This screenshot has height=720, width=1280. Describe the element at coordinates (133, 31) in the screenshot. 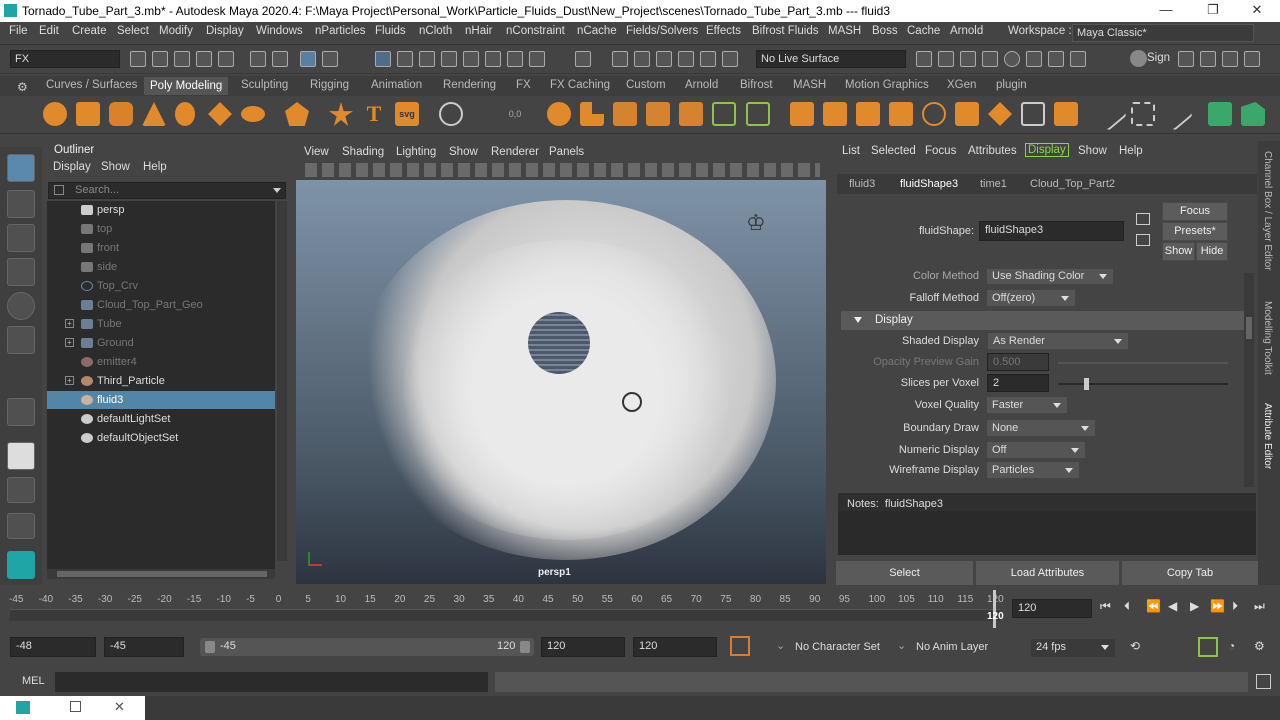

I see `menu-select: Select` at that location.